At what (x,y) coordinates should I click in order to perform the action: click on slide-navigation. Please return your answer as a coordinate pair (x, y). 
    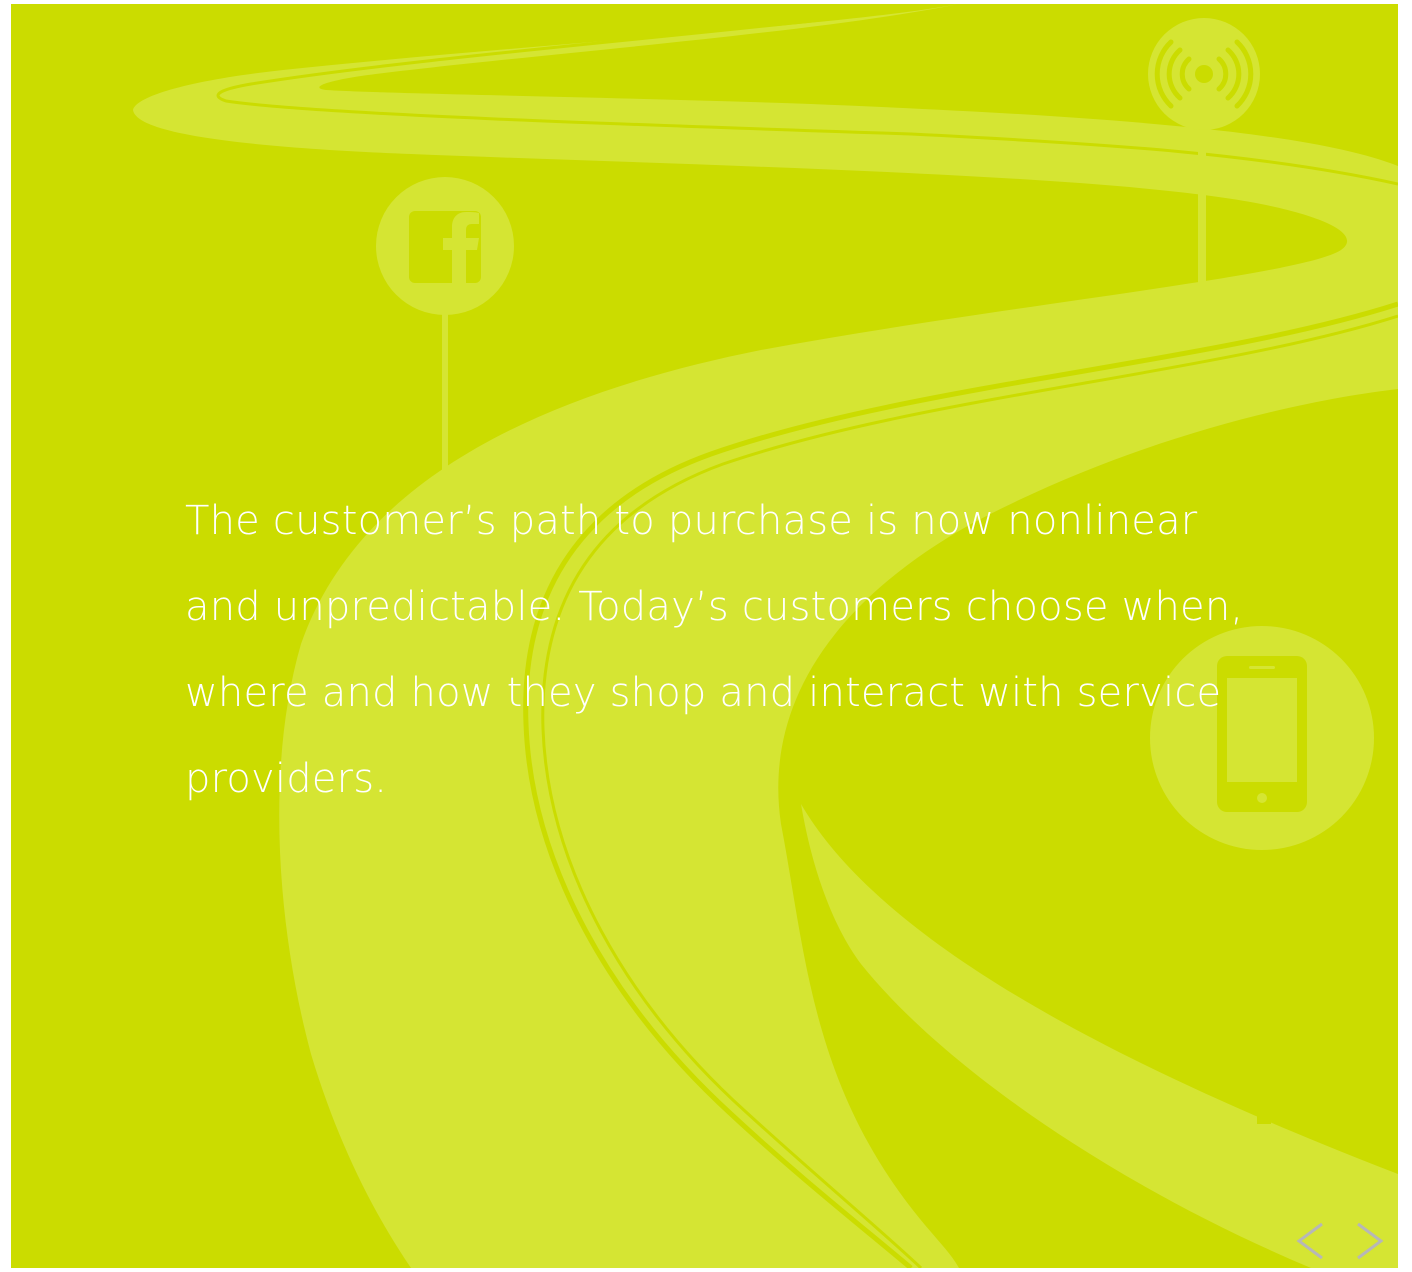
    Looking at the image, I should click on (1340, 1241).